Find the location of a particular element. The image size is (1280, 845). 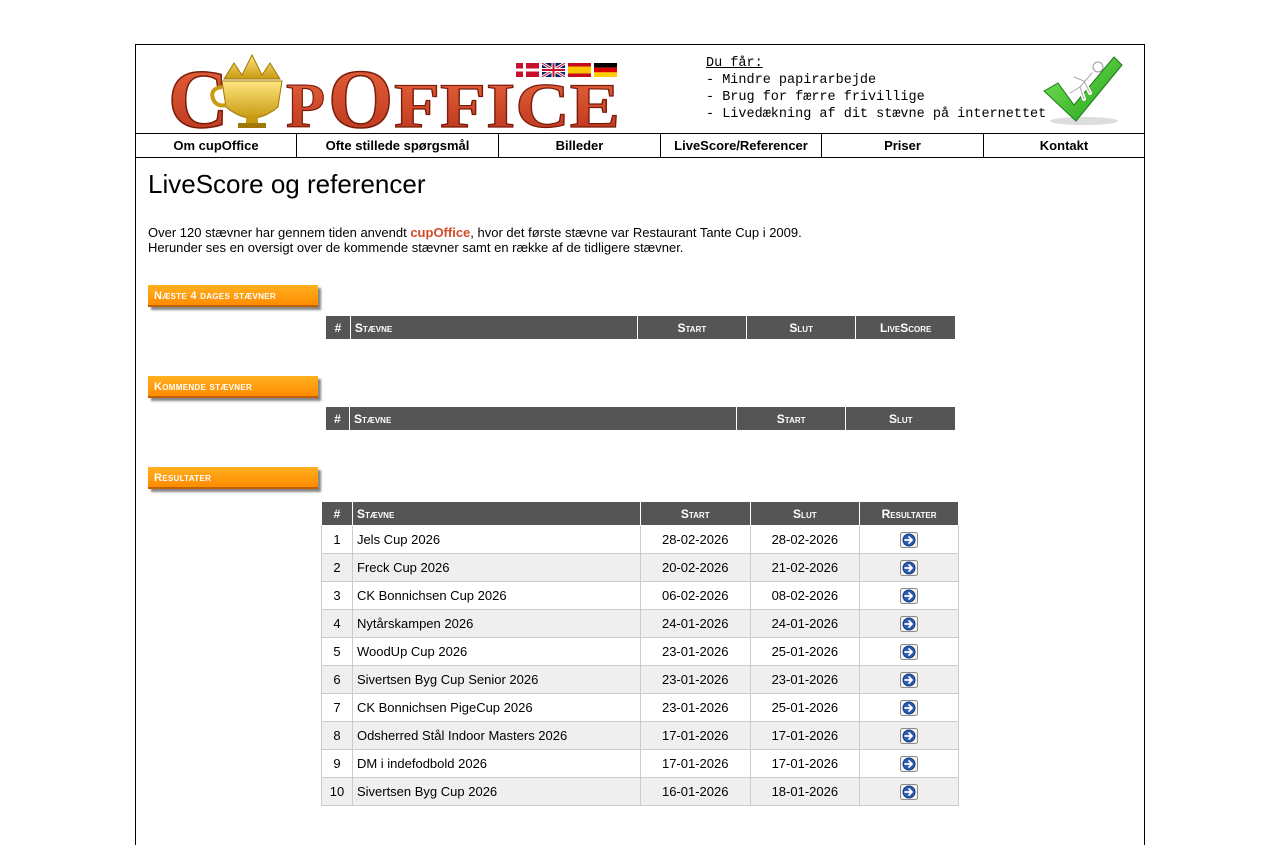

table-row: 5 WoodUp Cup 2026 23-01-2026 25-01-2026 is located at coordinates (640, 651).